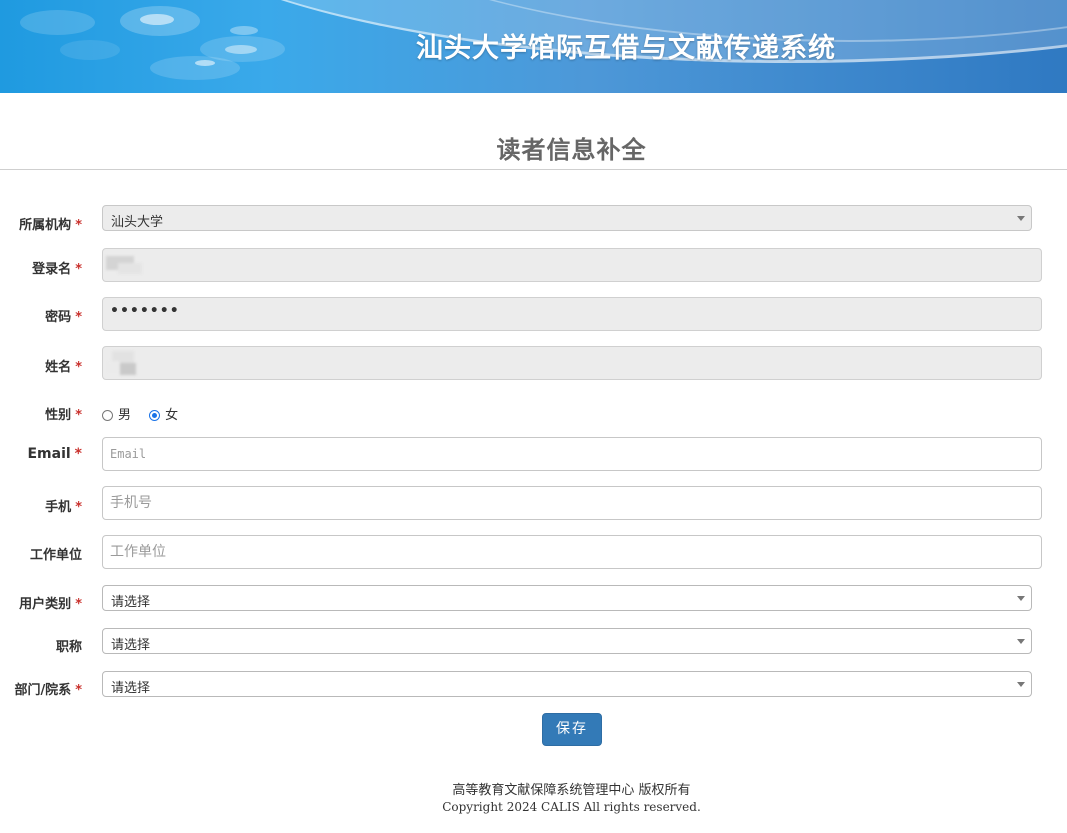 The height and width of the screenshot is (833, 1067). Describe the element at coordinates (567, 684) in the screenshot. I see `department-select: 请选择` at that location.